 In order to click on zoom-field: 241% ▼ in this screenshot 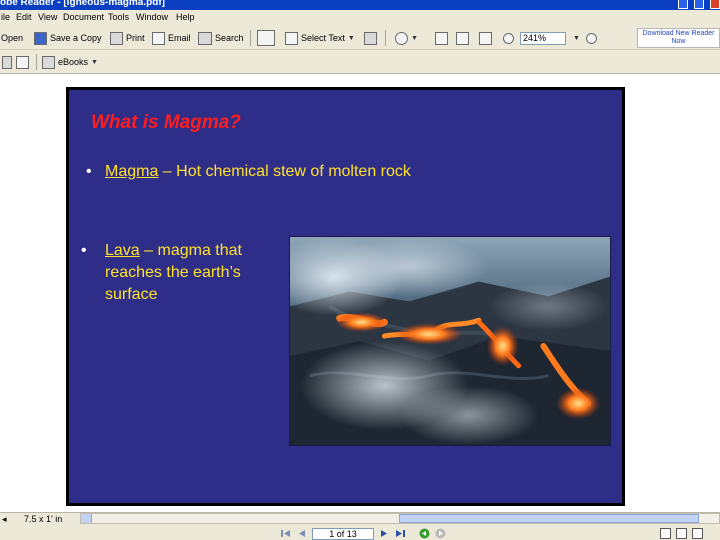, I will do `click(550, 38)`.